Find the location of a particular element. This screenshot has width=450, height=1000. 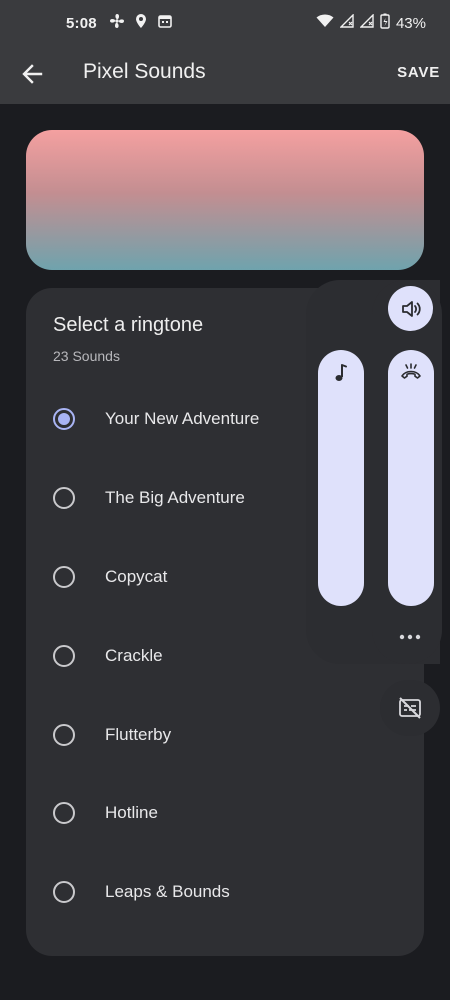

volume-toggle-button is located at coordinates (410, 308).